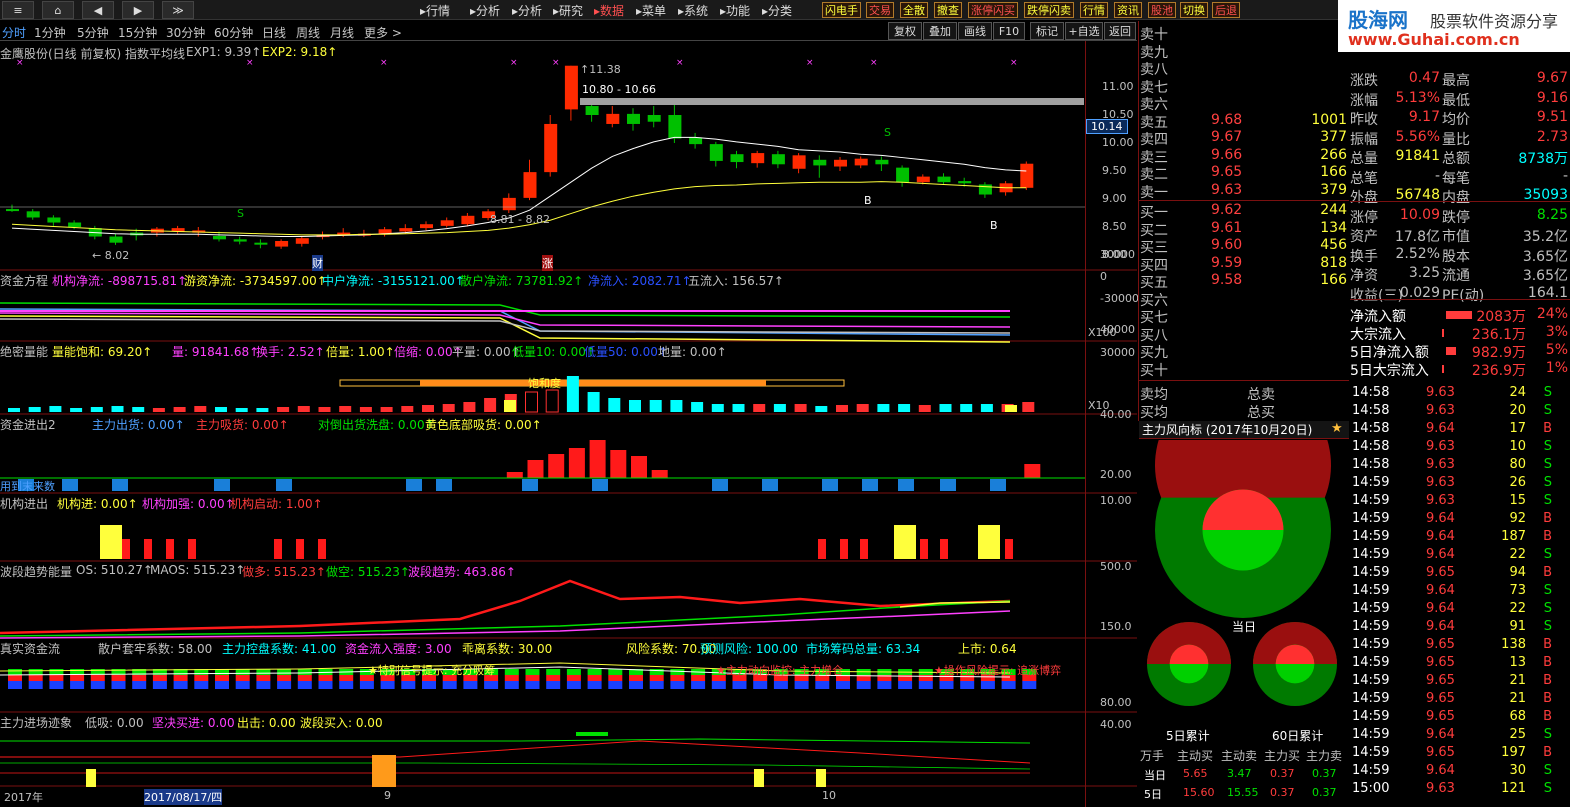 The image size is (1570, 807). Describe the element at coordinates (1244, 316) in the screenshot. I see `bid-row: 买七` at that location.